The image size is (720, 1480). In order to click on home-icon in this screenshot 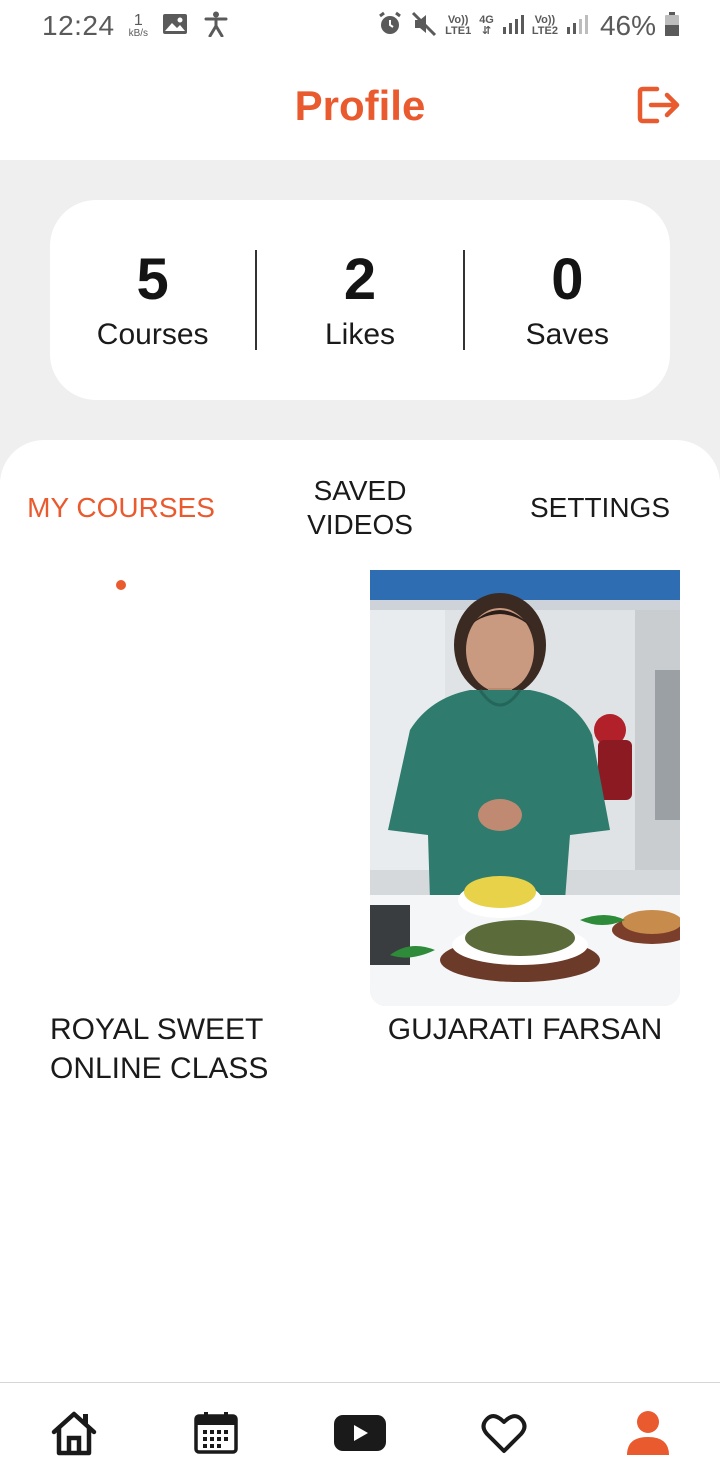, I will do `click(74, 1433)`.